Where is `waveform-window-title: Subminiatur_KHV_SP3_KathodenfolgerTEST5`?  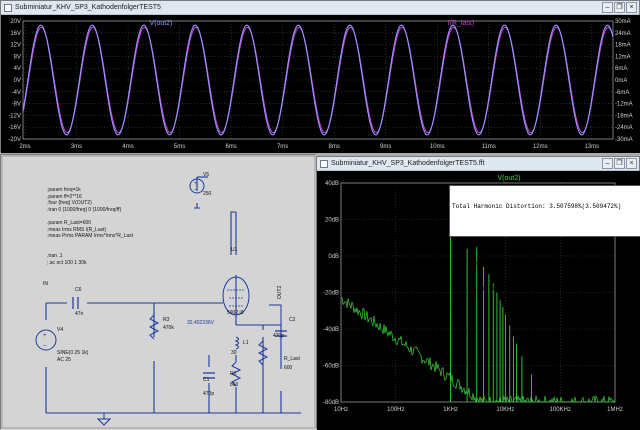 waveform-window-title: Subminiatur_KHV_SP3_KathodenfolgerTEST5 is located at coordinates (88, 7).